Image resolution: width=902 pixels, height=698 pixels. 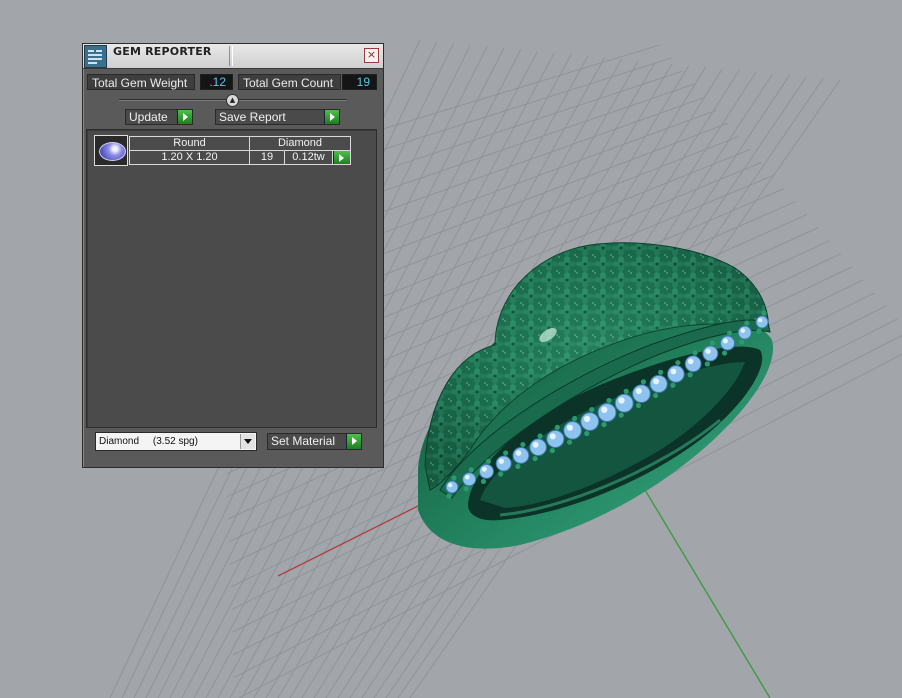 What do you see at coordinates (267, 157) in the screenshot?
I see `gem-count-cell: 19` at bounding box center [267, 157].